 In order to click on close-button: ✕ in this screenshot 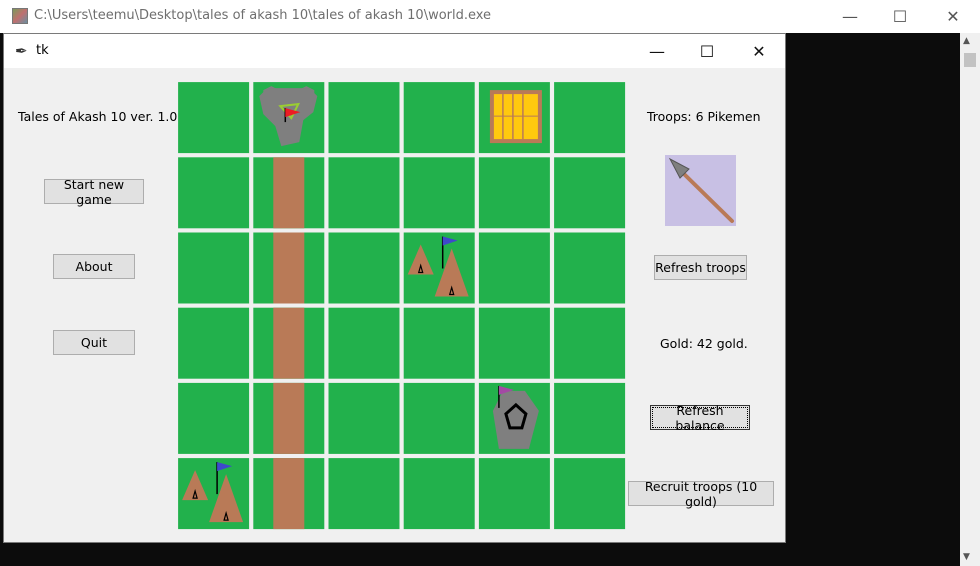, I will do `click(759, 51)`.